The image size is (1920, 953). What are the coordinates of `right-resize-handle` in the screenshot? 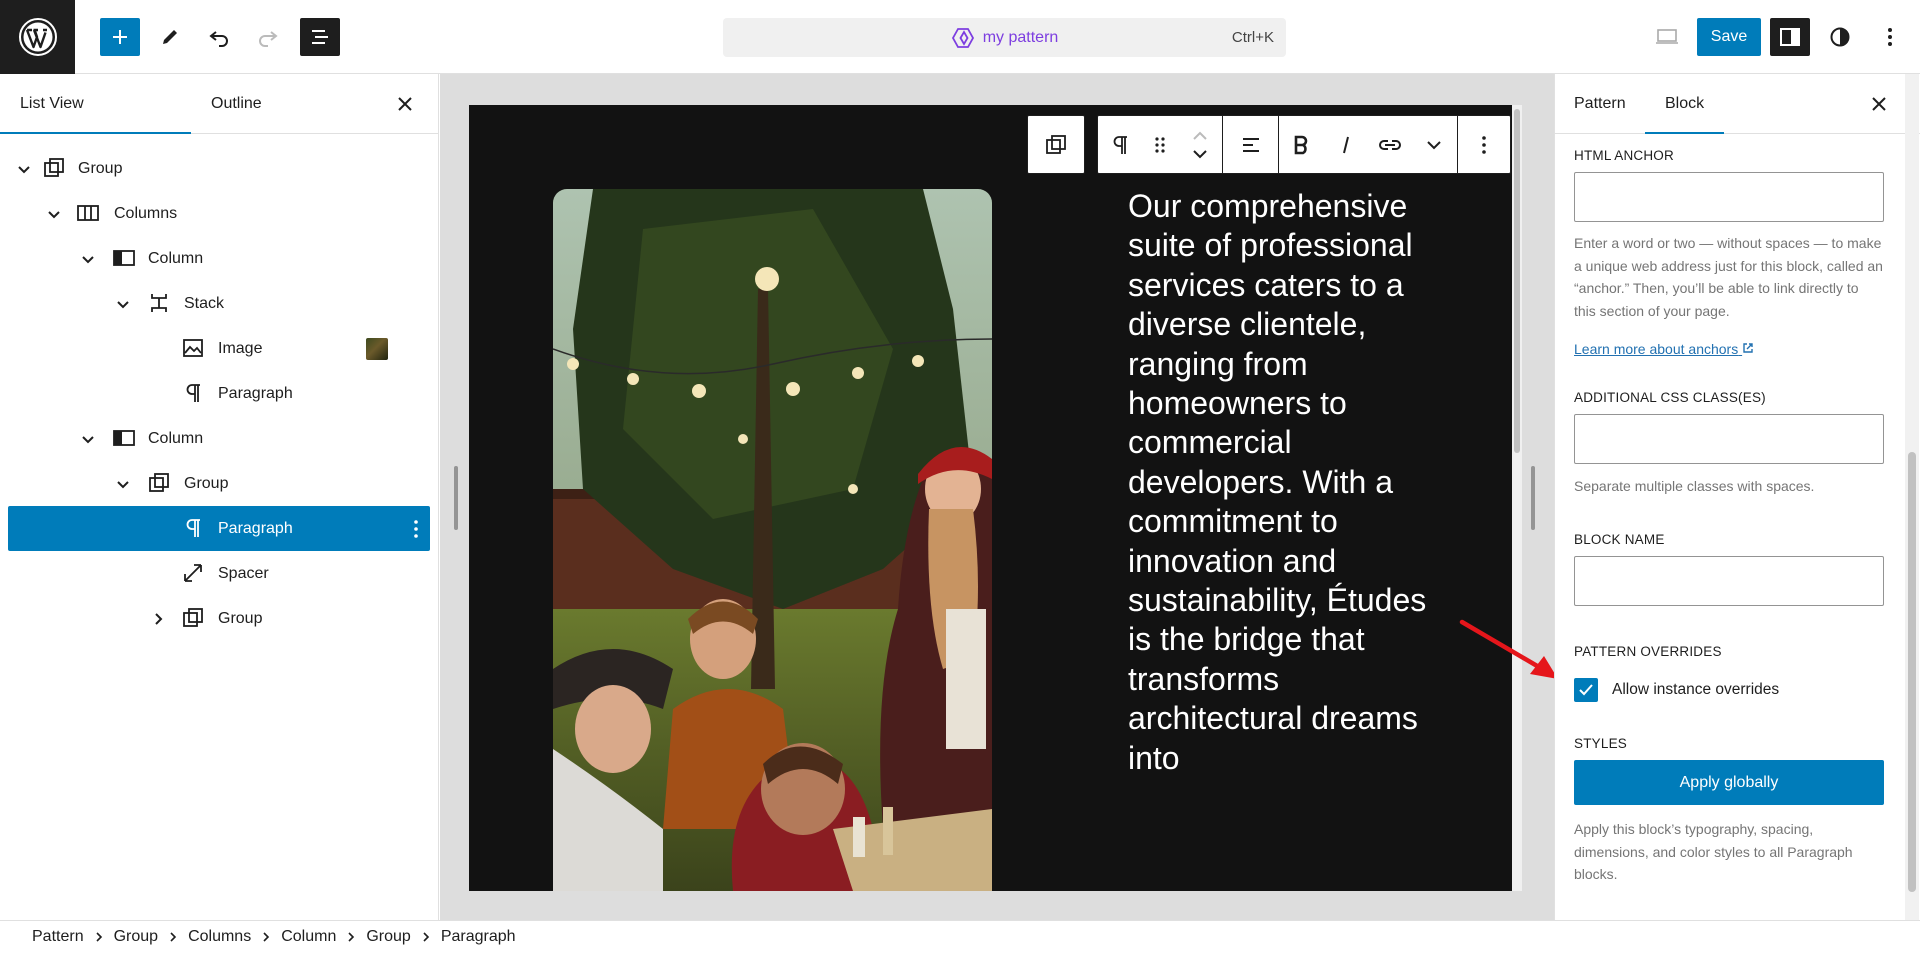 It's located at (1533, 498).